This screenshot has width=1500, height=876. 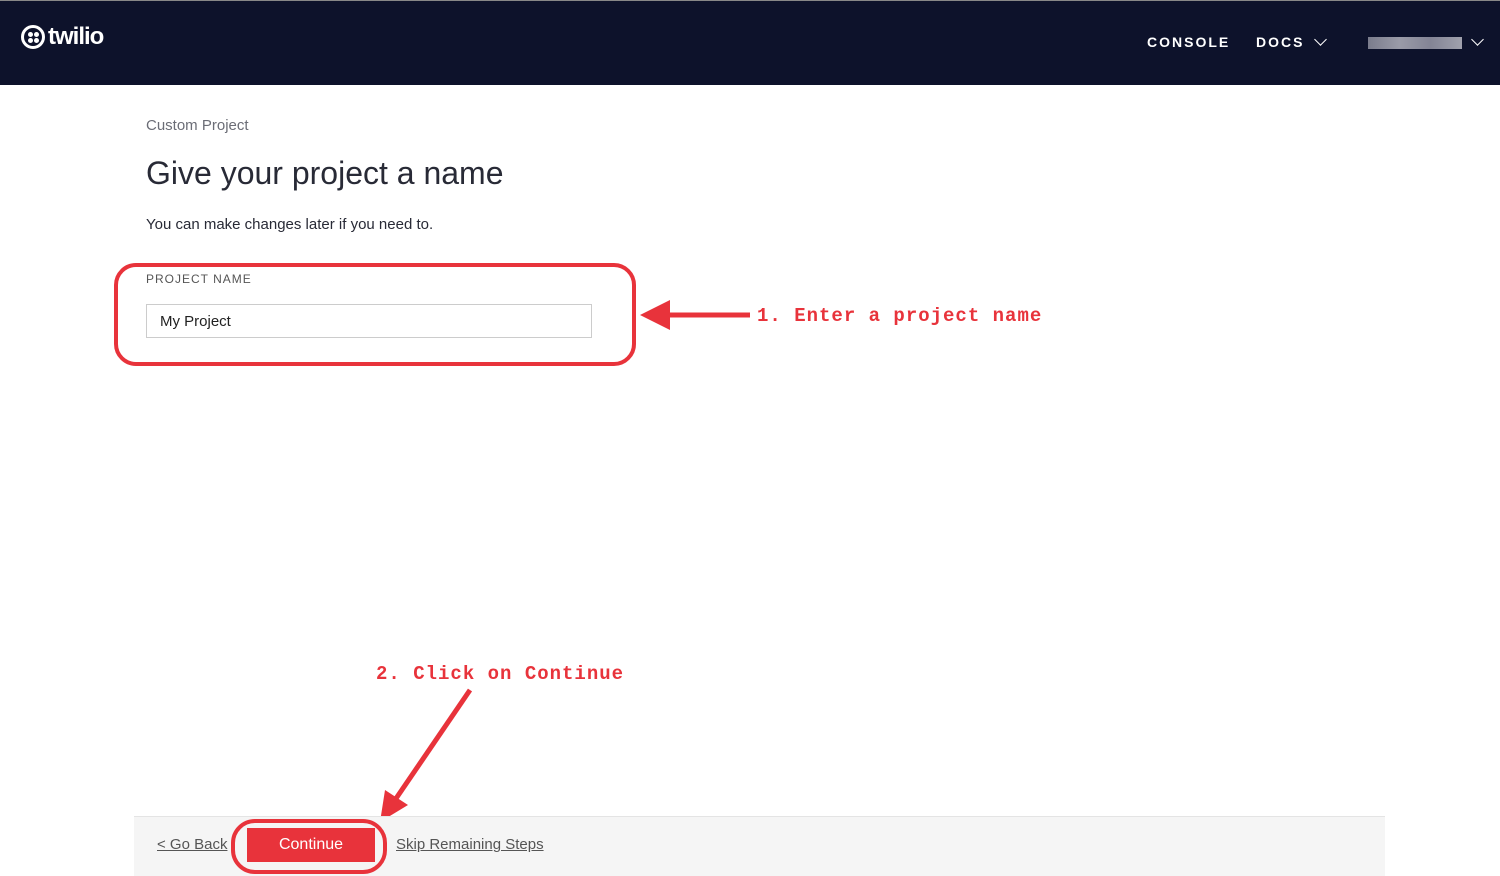 What do you see at coordinates (500, 674) in the screenshot?
I see `annotation-step-2: 2. Click on Continue` at bounding box center [500, 674].